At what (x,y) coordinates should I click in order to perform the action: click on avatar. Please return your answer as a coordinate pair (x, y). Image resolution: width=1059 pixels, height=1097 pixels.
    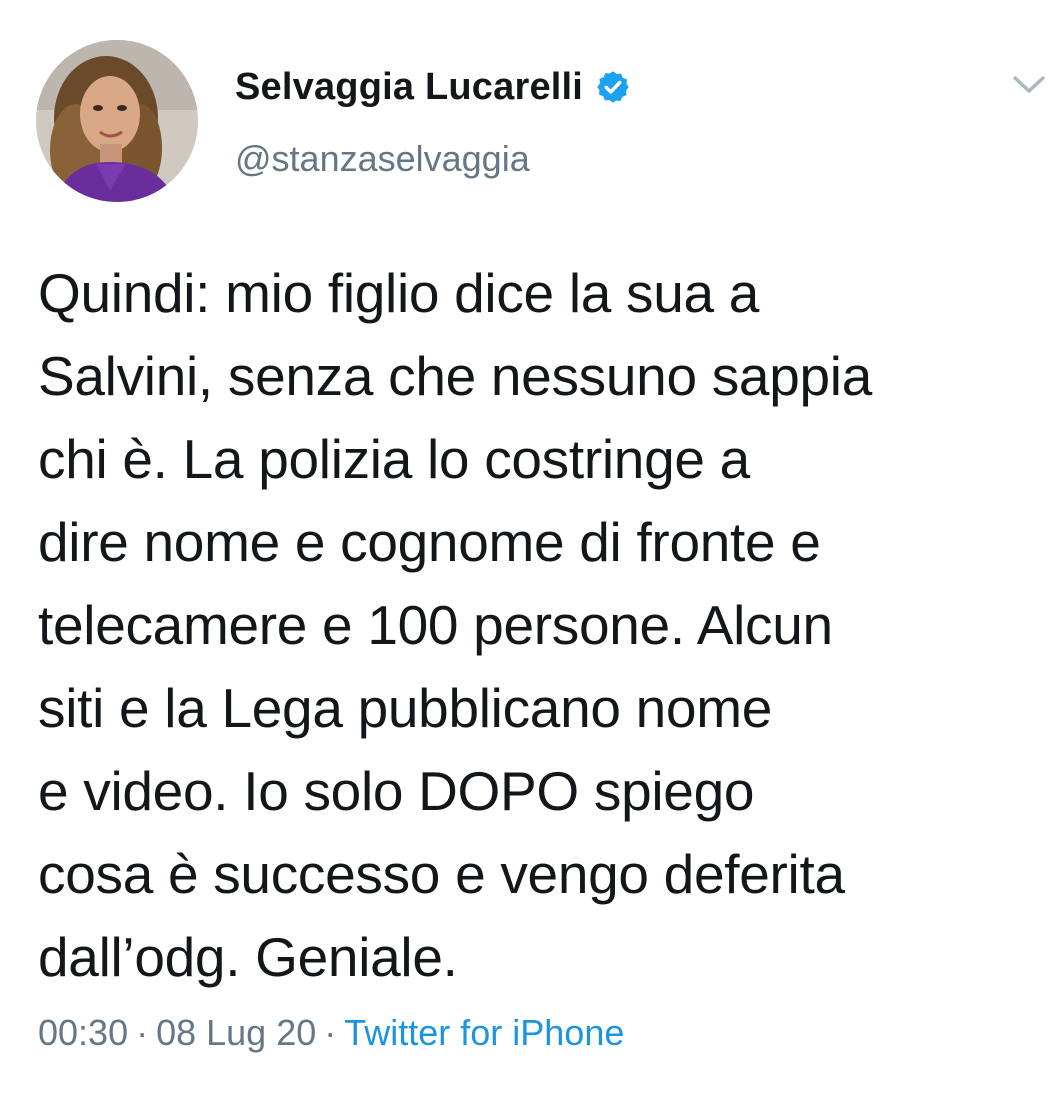
    Looking at the image, I should click on (117, 121).